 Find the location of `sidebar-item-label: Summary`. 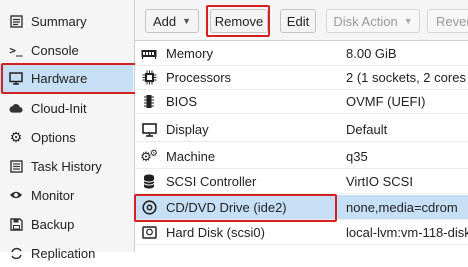

sidebar-item-label: Summary is located at coordinates (59, 21).